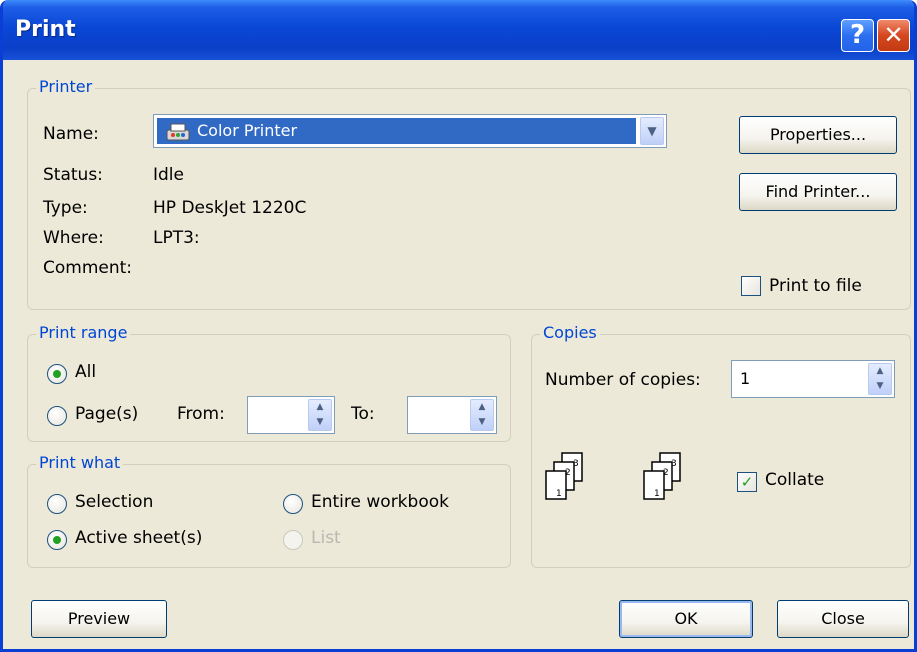  What do you see at coordinates (380, 502) in the screenshot?
I see `entire-workbook-label: Entire workbook` at bounding box center [380, 502].